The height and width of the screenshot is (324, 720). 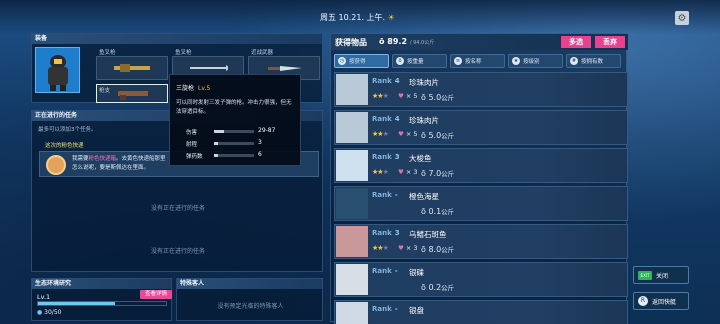 I want to click on exit-key-icon: EXIT, so click(x=645, y=275).